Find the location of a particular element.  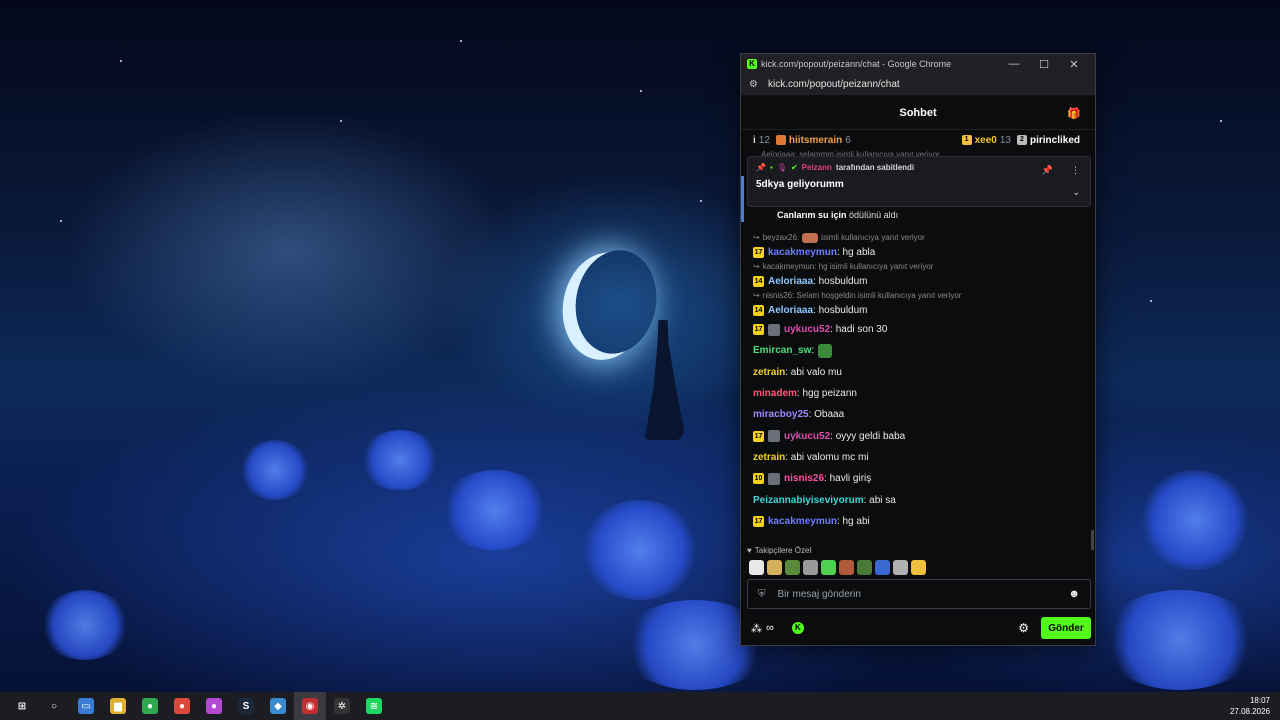

chat-message: Emircan_sw: is located at coordinates (918, 350).